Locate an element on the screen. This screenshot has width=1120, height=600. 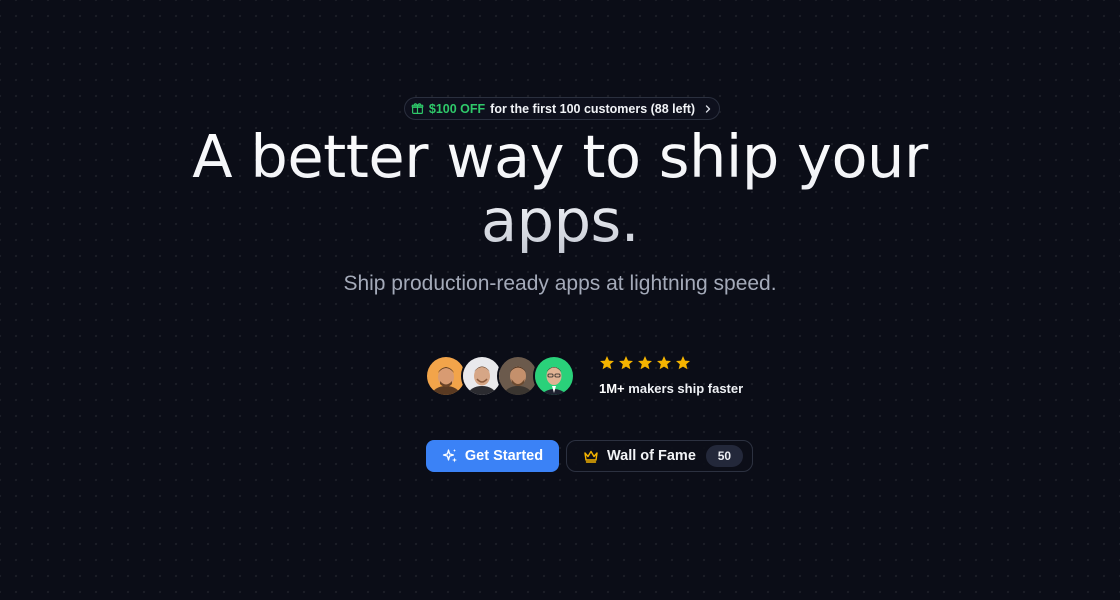
crown-icon is located at coordinates (591, 456).